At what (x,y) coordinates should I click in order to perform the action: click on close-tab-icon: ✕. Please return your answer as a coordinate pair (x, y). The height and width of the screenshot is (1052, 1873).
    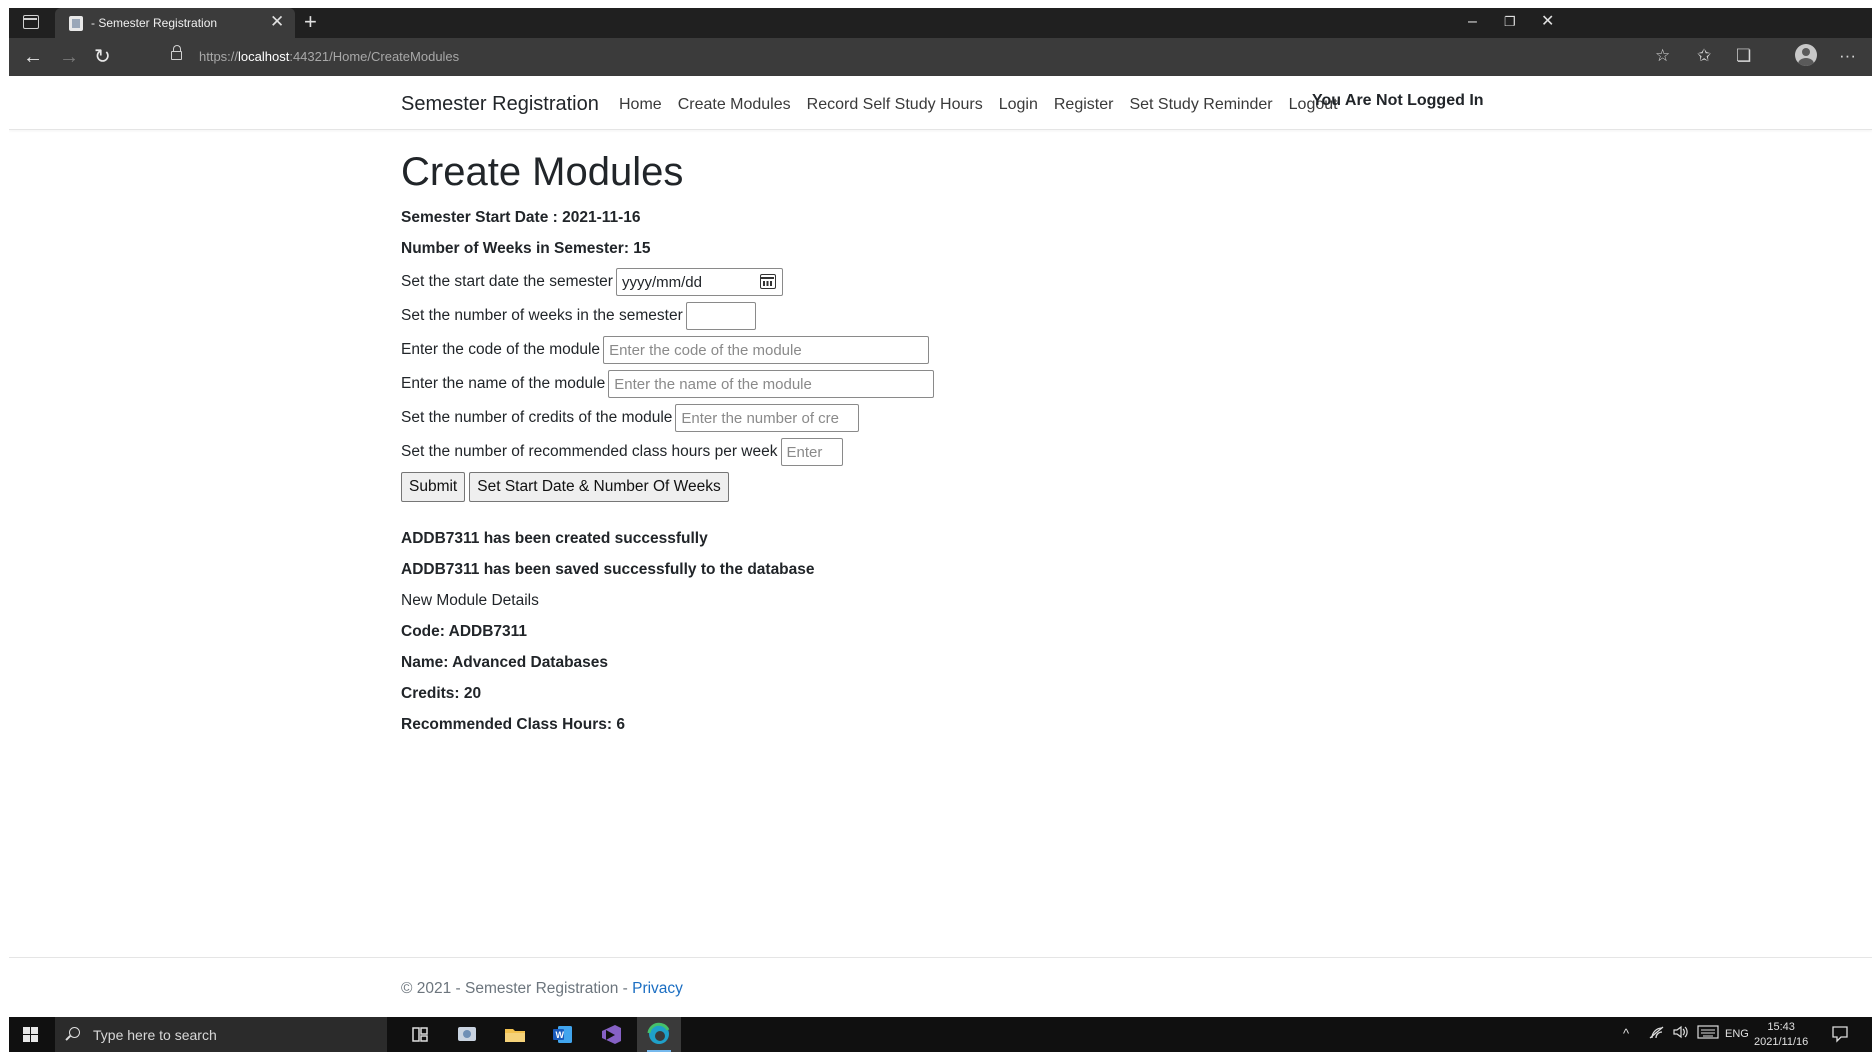
    Looking at the image, I should click on (277, 22).